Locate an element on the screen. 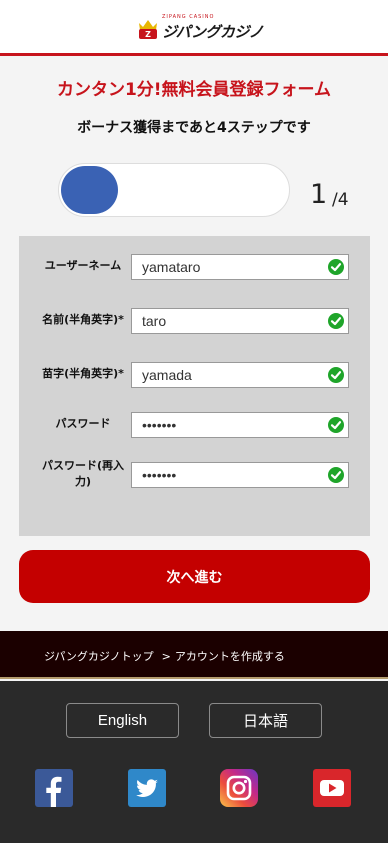 The width and height of the screenshot is (388, 843). step-total: /4 is located at coordinates (340, 200).